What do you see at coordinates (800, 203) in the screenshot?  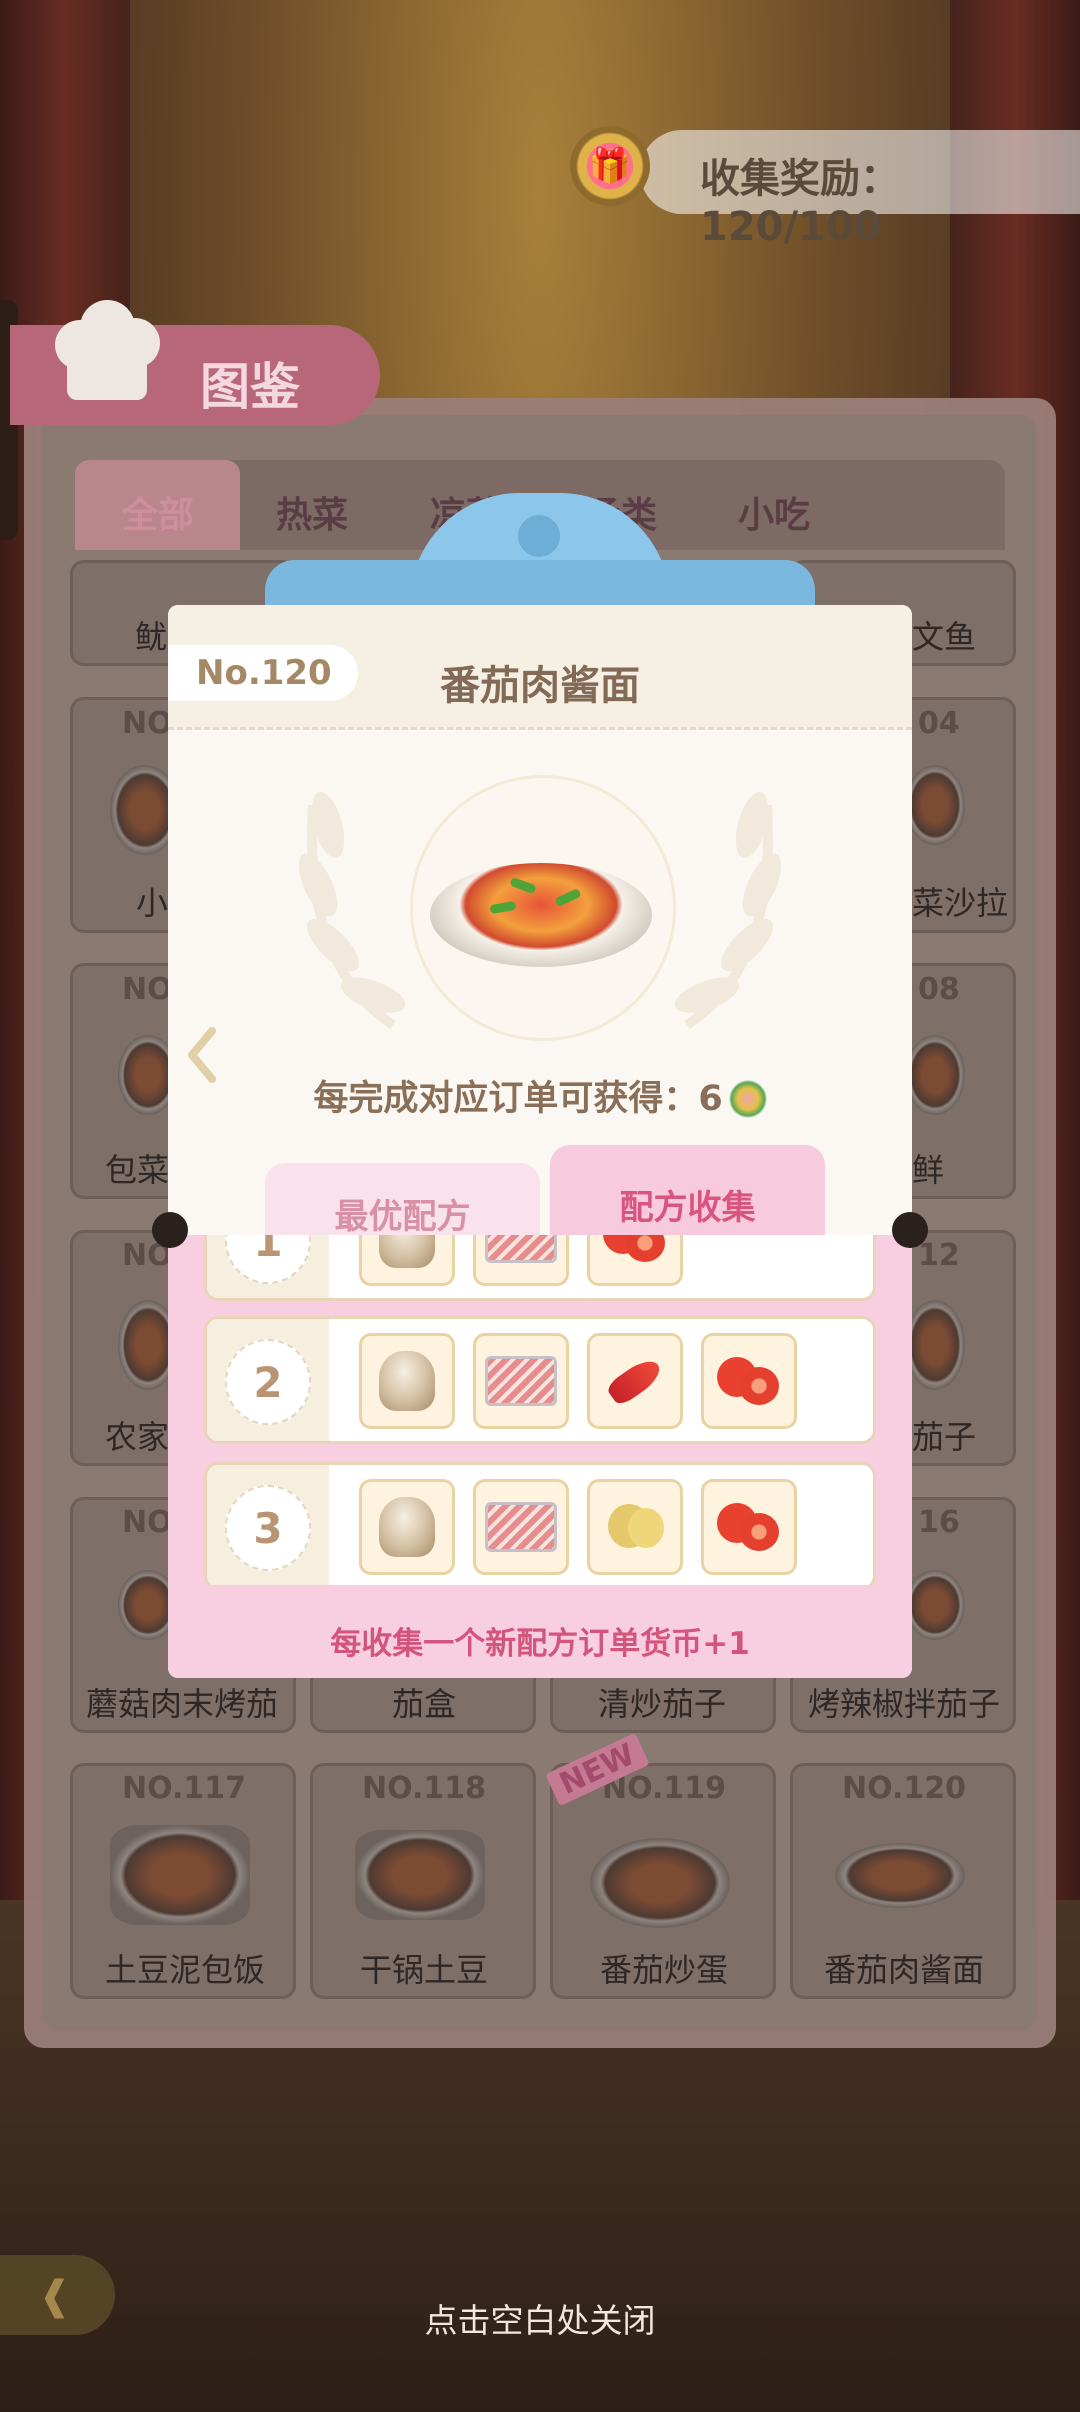 I see `collect-reward-label: 收集奖励：120/100` at bounding box center [800, 203].